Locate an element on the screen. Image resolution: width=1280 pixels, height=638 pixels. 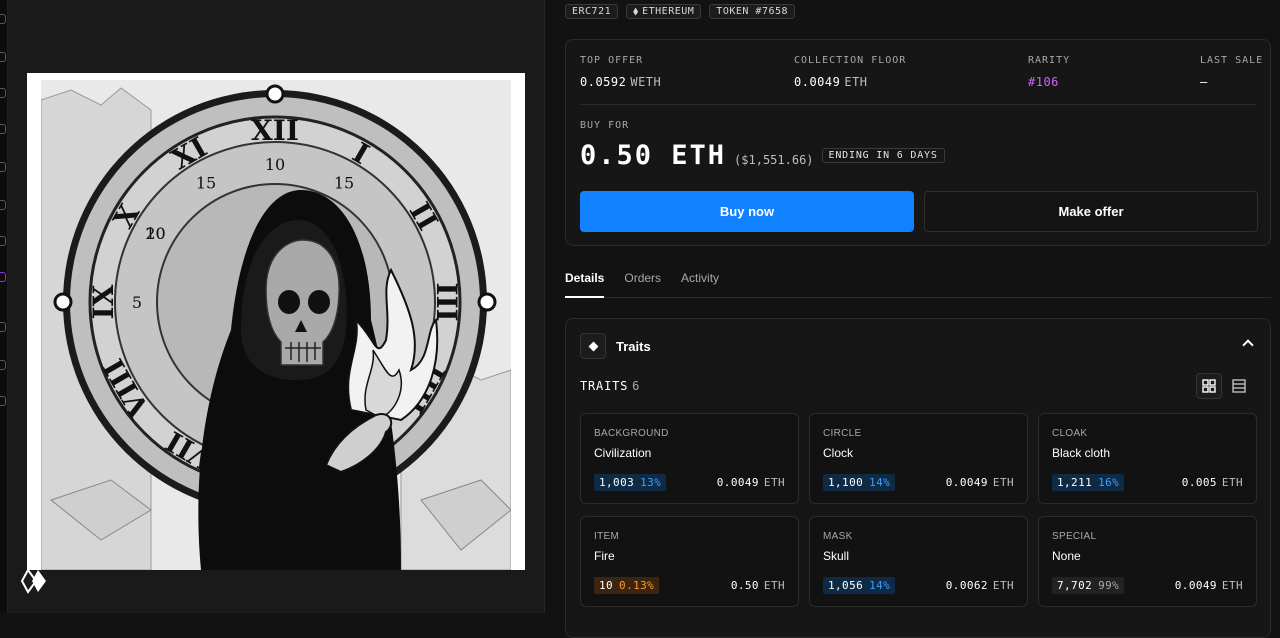
trait-type: BACKGROUND is located at coordinates (631, 433).